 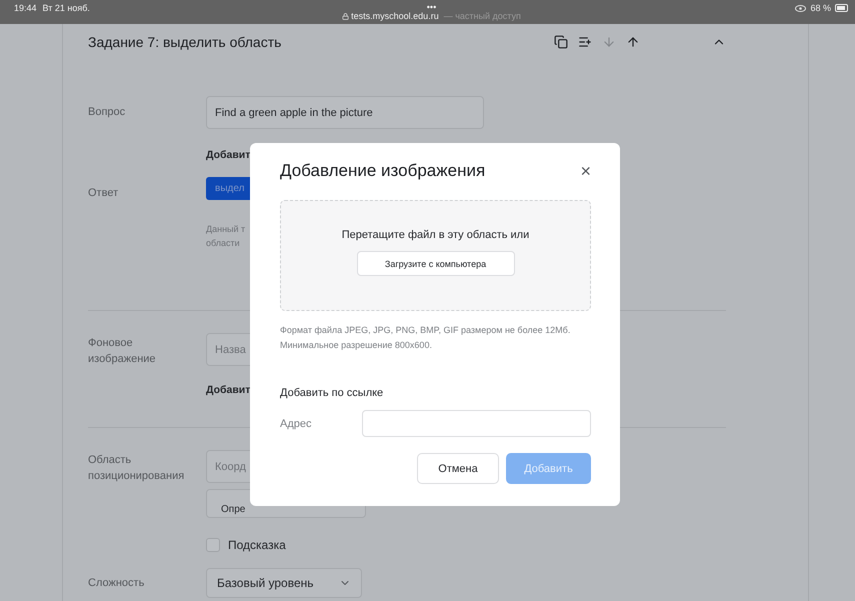 What do you see at coordinates (436, 235) in the screenshot?
I see `drop-text: Перетащите файл в эту область или` at bounding box center [436, 235].